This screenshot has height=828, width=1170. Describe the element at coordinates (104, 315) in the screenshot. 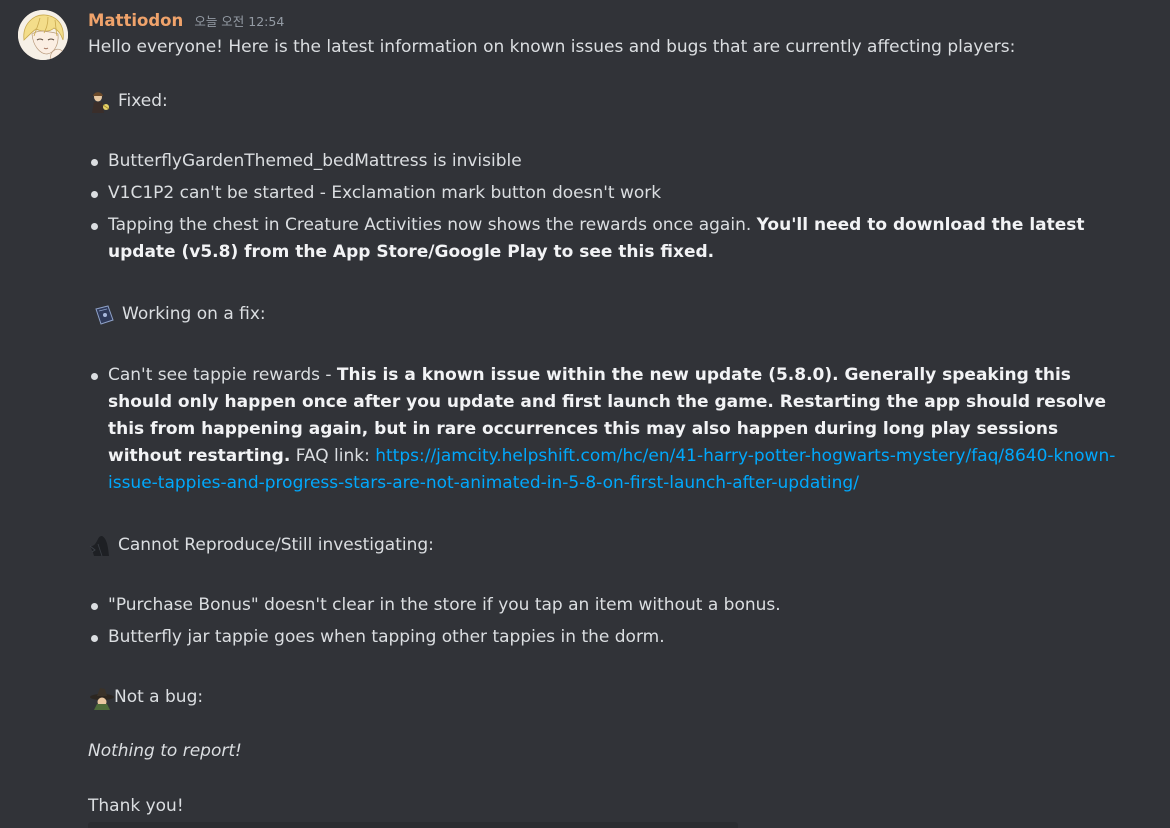

I see `spellbook-emoji-icon` at that location.